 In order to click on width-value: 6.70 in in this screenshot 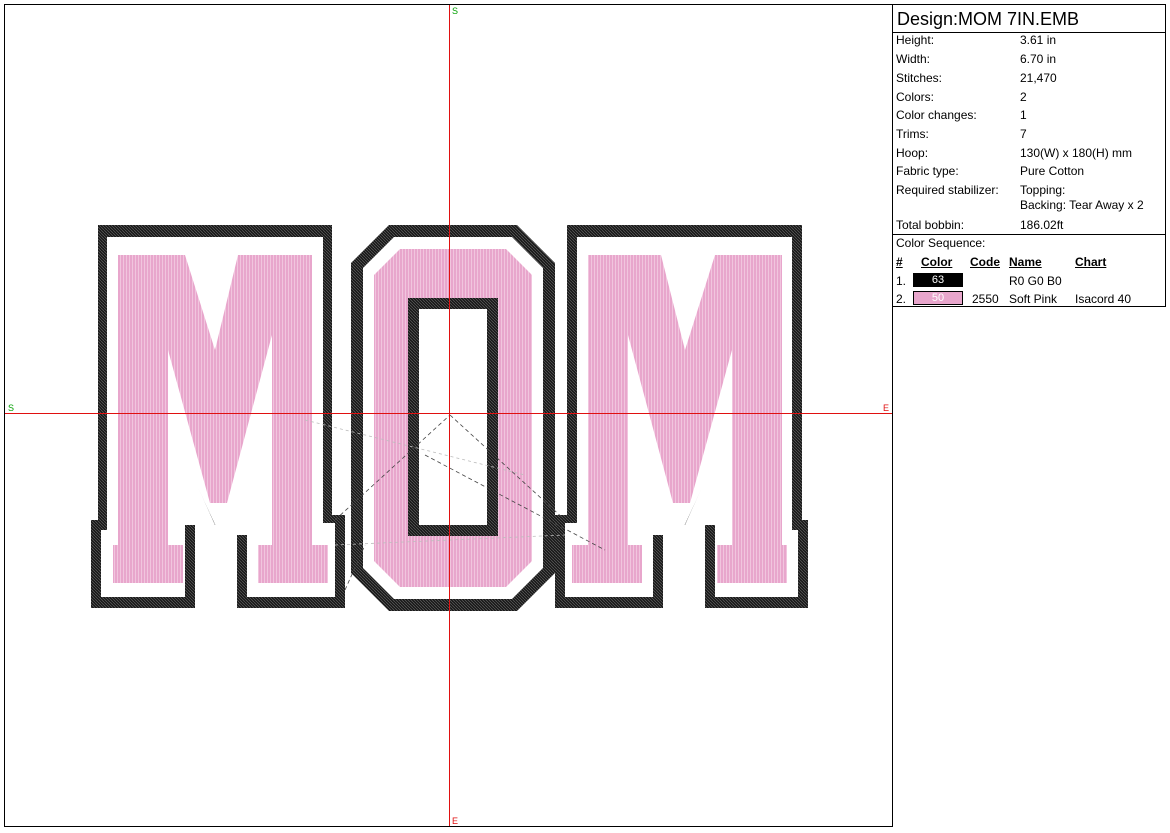, I will do `click(1038, 59)`.